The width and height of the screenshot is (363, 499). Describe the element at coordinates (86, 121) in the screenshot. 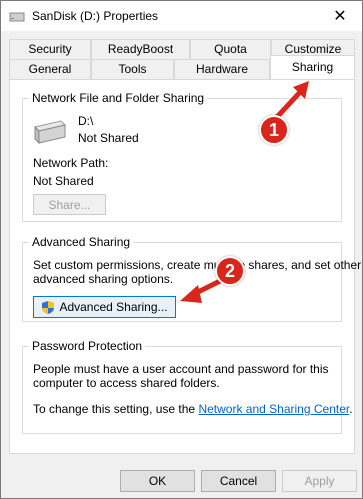

I see `drive-label: D:\` at that location.